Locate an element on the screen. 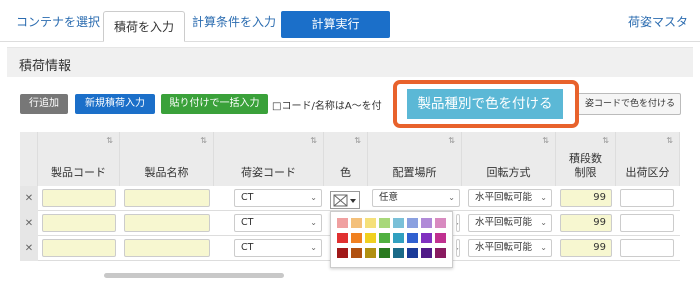 This screenshot has width=700, height=286. no-color-icon is located at coordinates (344, 200).